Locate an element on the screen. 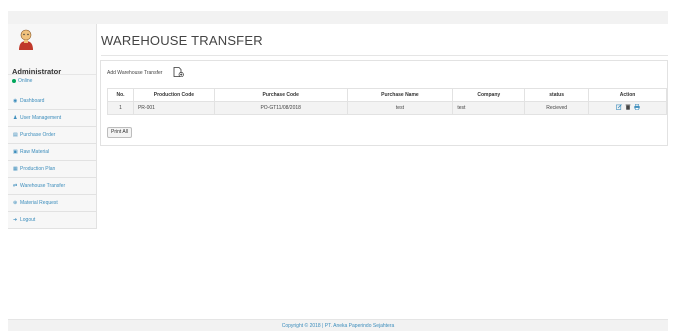 This screenshot has height=331, width=675. add-document-icon is located at coordinates (178, 72).